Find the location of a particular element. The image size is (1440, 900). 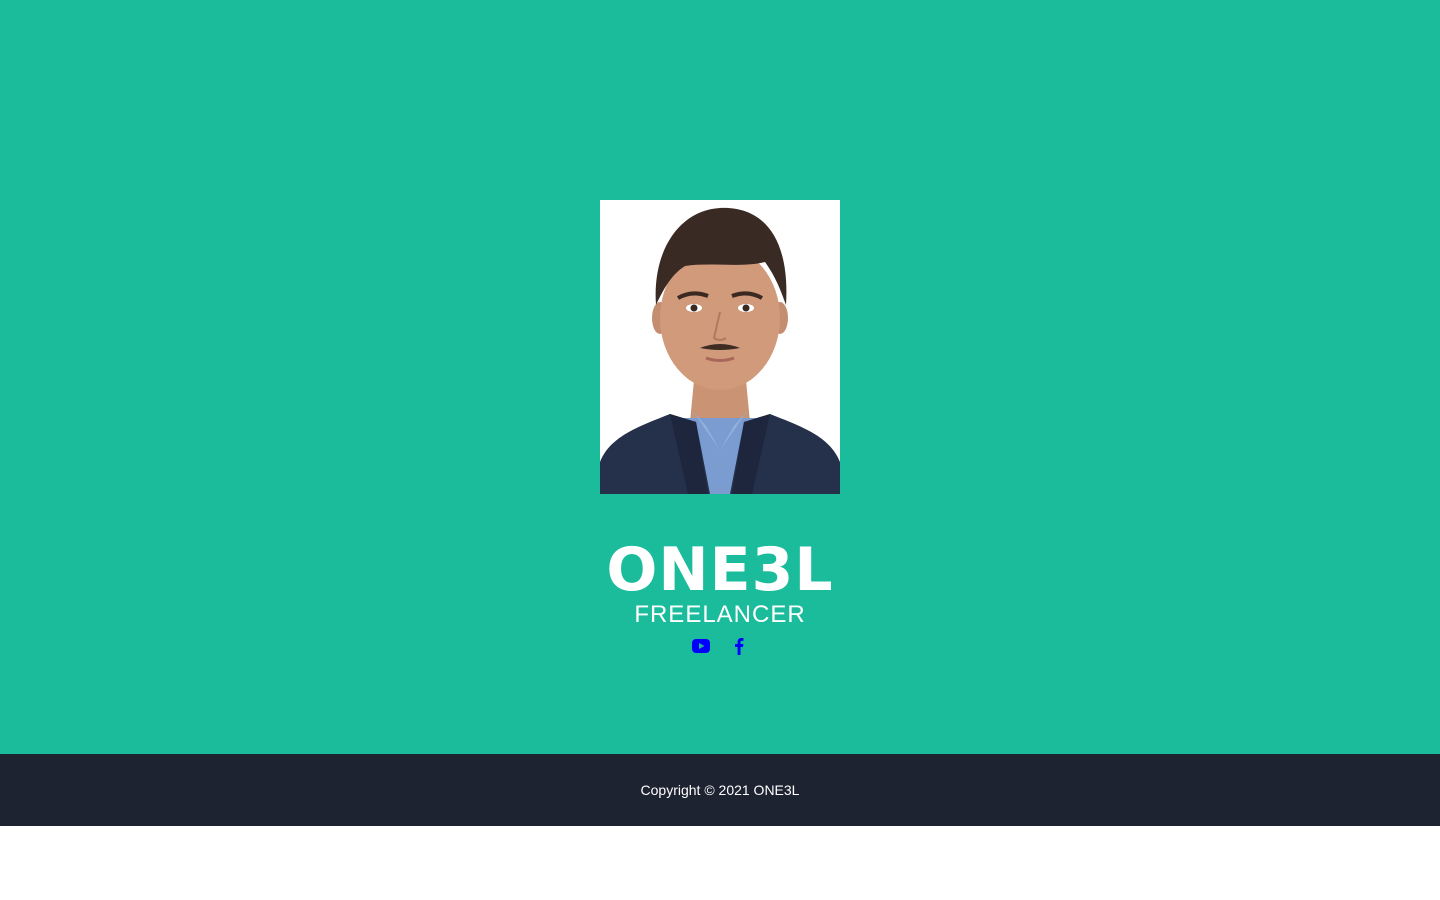

site-name: ONE3L is located at coordinates (720, 570).